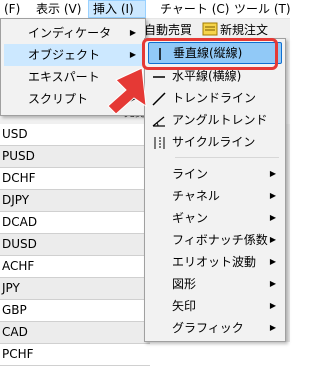  I want to click on menu-item-label: トレンドライン, so click(214, 98).